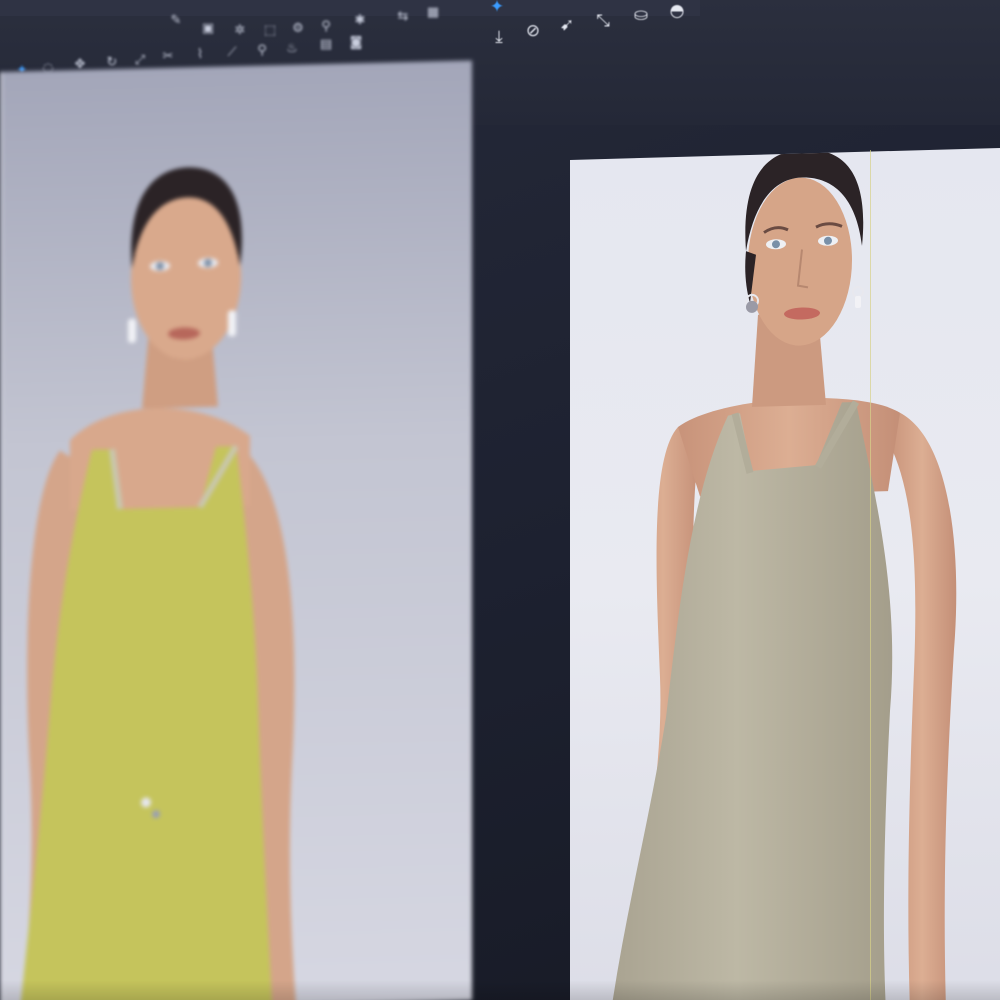 This screenshot has width=1000, height=1000. What do you see at coordinates (641, 15) in the screenshot?
I see `cylinder-icon: ⛀` at bounding box center [641, 15].